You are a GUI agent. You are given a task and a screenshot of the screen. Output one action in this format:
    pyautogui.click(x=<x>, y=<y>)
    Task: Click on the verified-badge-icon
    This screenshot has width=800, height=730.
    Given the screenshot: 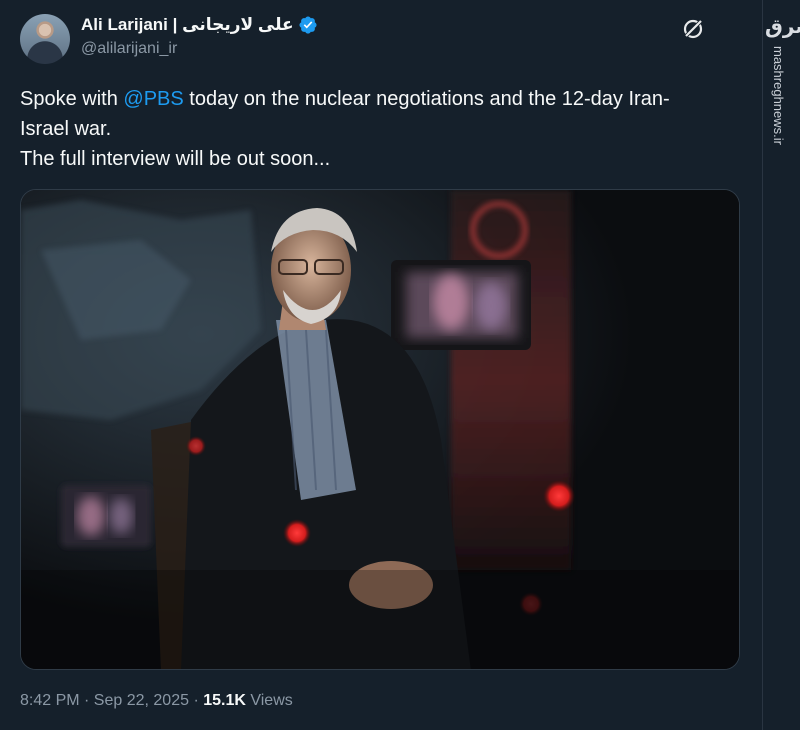 What is the action you would take?
    pyautogui.click(x=308, y=25)
    